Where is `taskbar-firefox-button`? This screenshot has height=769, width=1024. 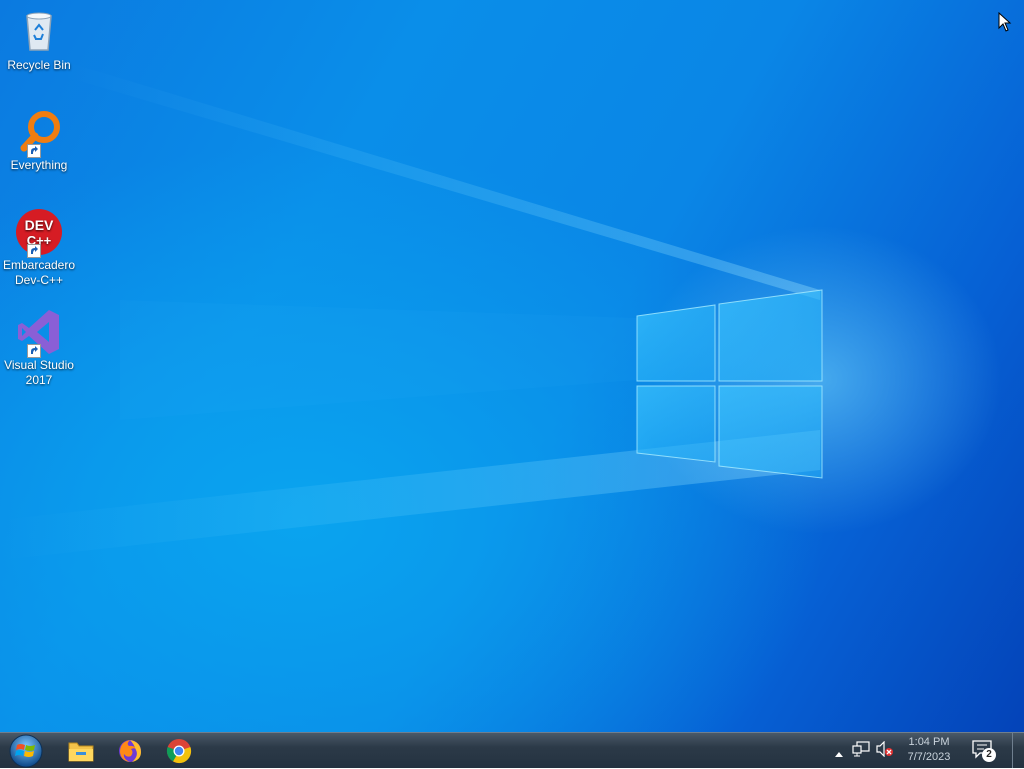
taskbar-firefox-button is located at coordinates (130, 750).